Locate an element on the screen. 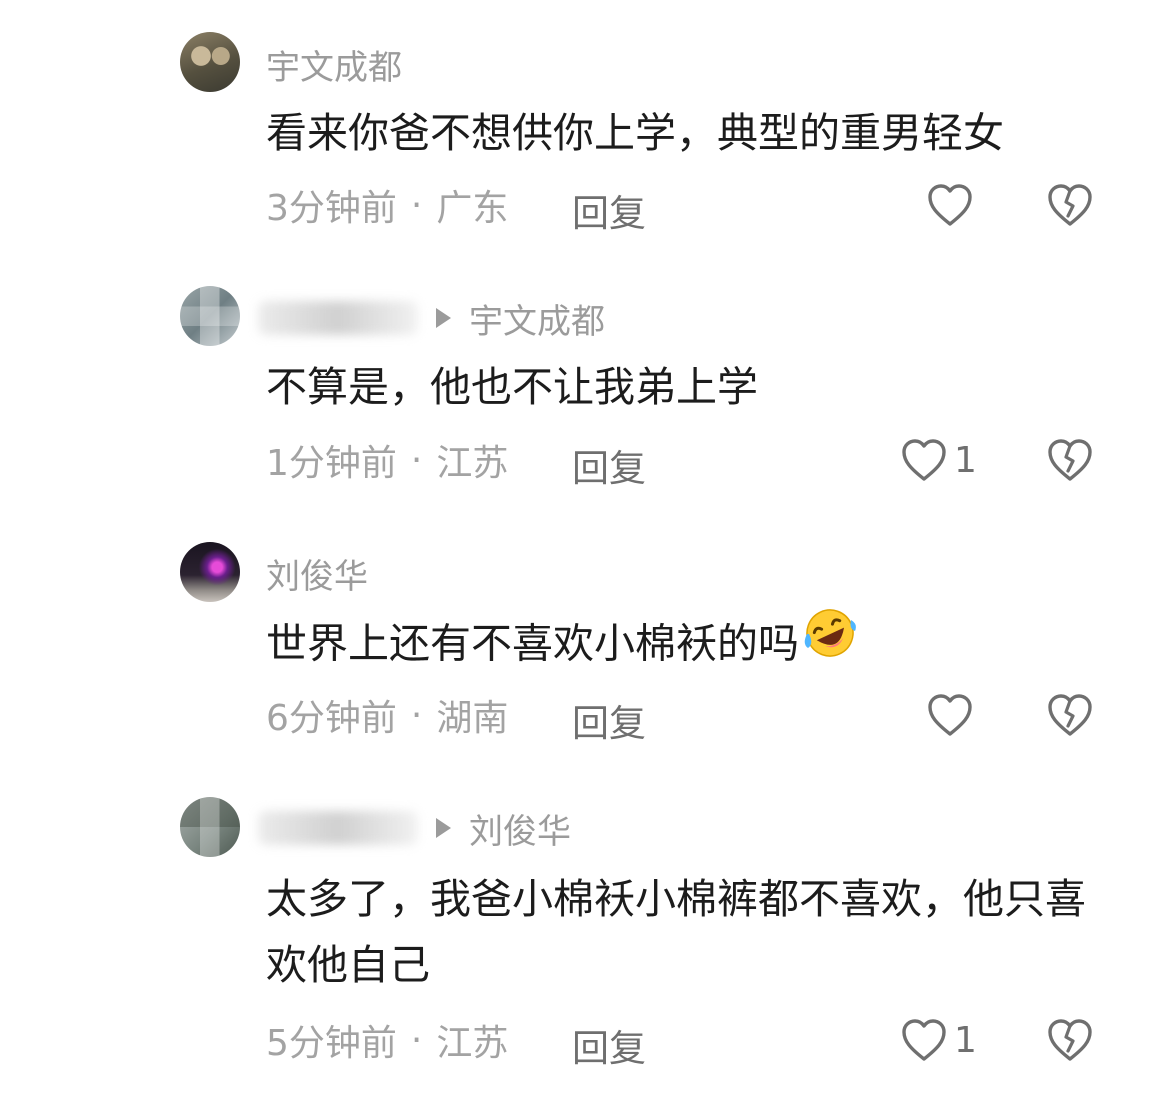 This screenshot has height=1117, width=1152. comment-time: 6分钟前 is located at coordinates (331, 718).